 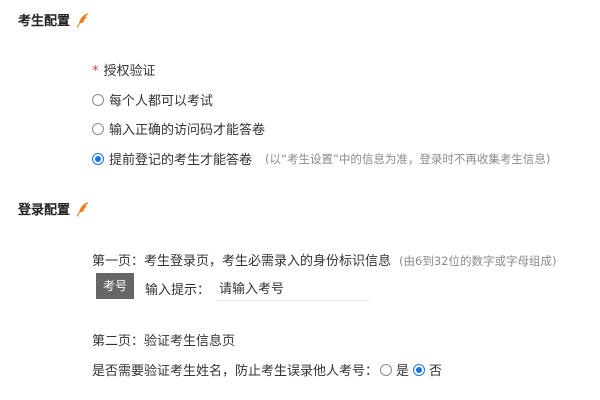 What do you see at coordinates (129, 71) in the screenshot?
I see `auth-label-text: 授权验证` at bounding box center [129, 71].